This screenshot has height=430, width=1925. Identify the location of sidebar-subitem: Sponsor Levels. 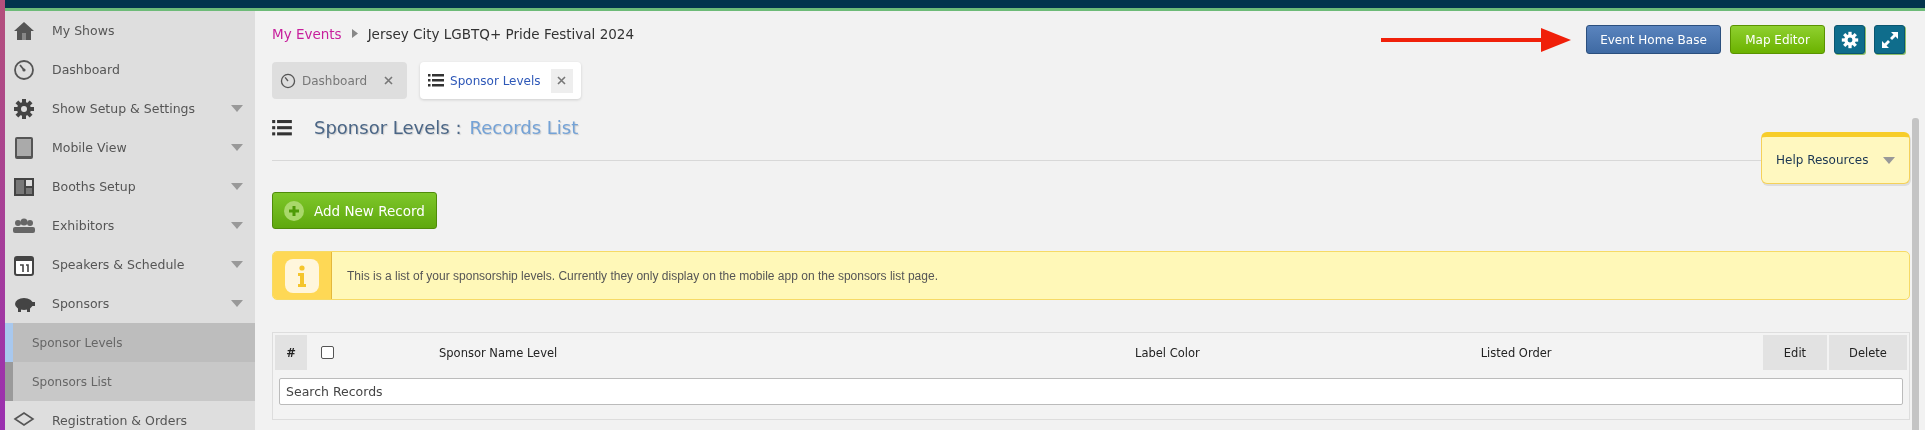
(130, 342).